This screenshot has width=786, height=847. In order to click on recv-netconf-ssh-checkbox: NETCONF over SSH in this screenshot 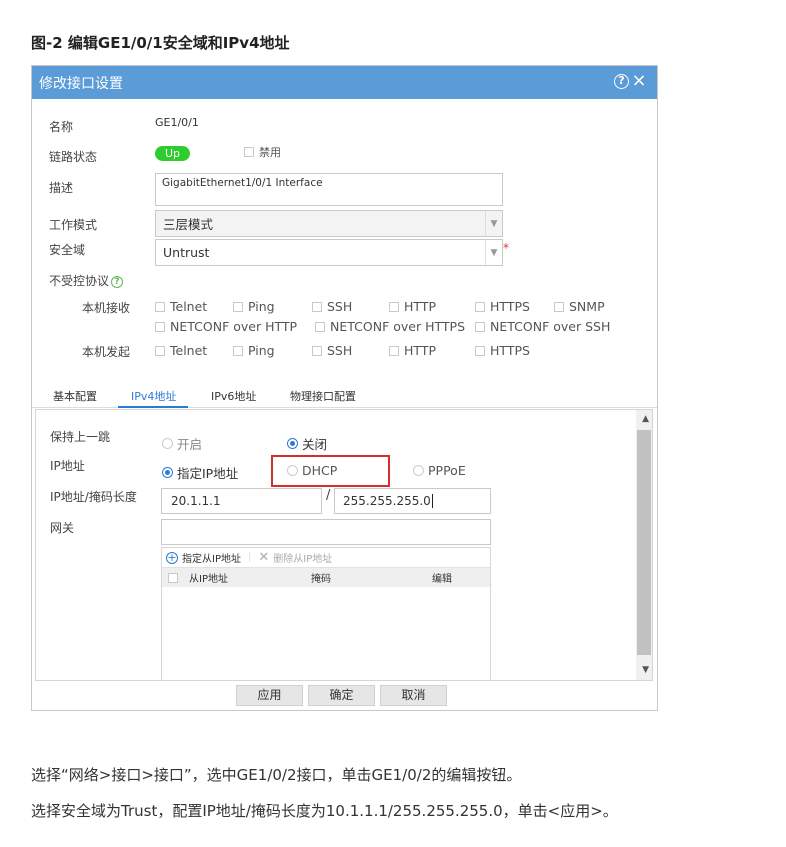, I will do `click(542, 326)`.